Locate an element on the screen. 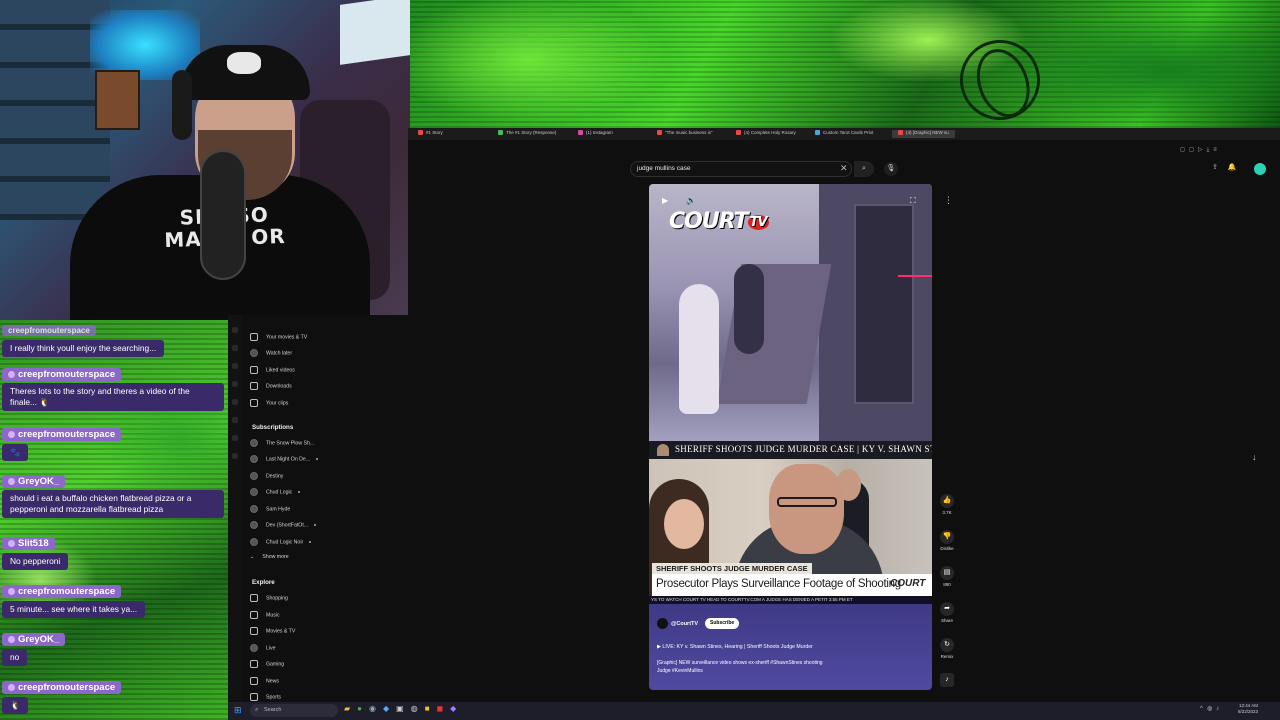  show-more-button: ⌄ Show more is located at coordinates (269, 557).